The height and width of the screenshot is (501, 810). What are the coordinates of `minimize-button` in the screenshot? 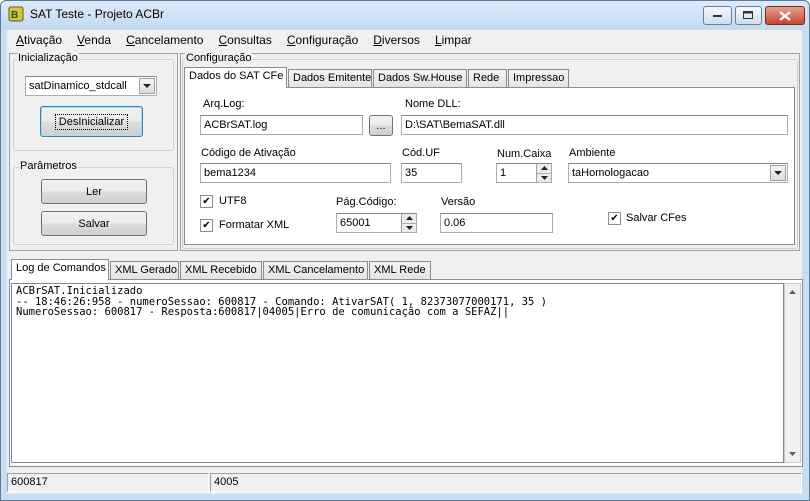 It's located at (717, 15).